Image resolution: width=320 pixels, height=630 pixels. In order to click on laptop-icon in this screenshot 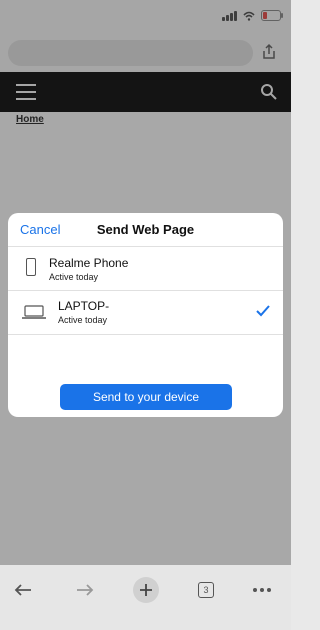, I will do `click(34, 312)`.